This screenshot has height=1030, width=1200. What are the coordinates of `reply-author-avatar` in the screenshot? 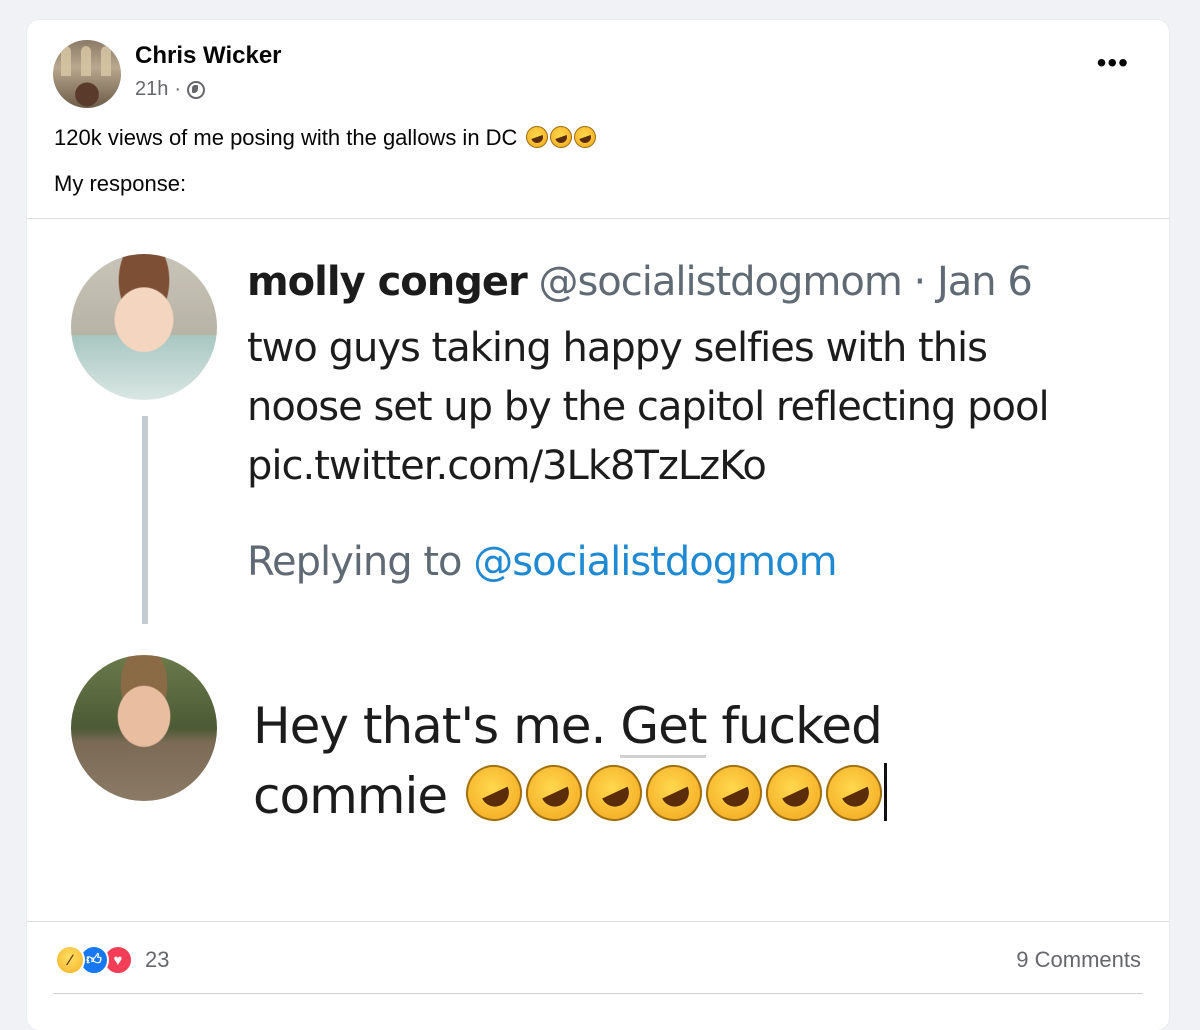 It's located at (144, 728).